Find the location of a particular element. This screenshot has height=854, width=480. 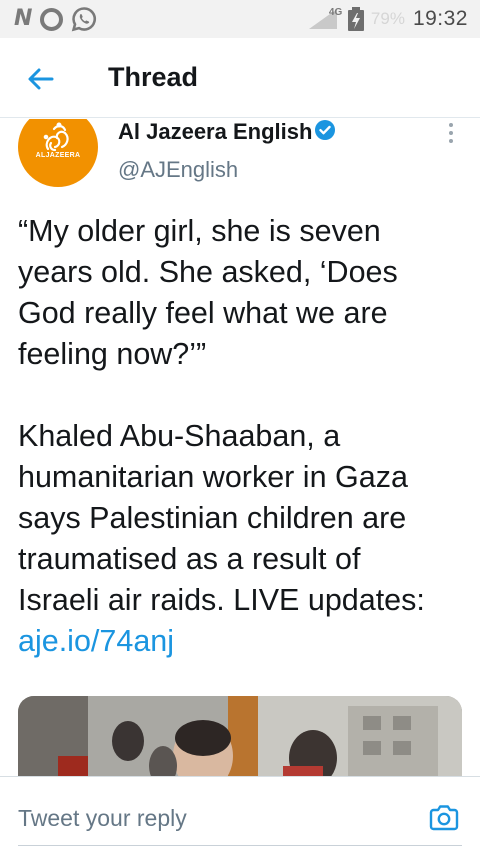

page-title: Thread is located at coordinates (153, 77).